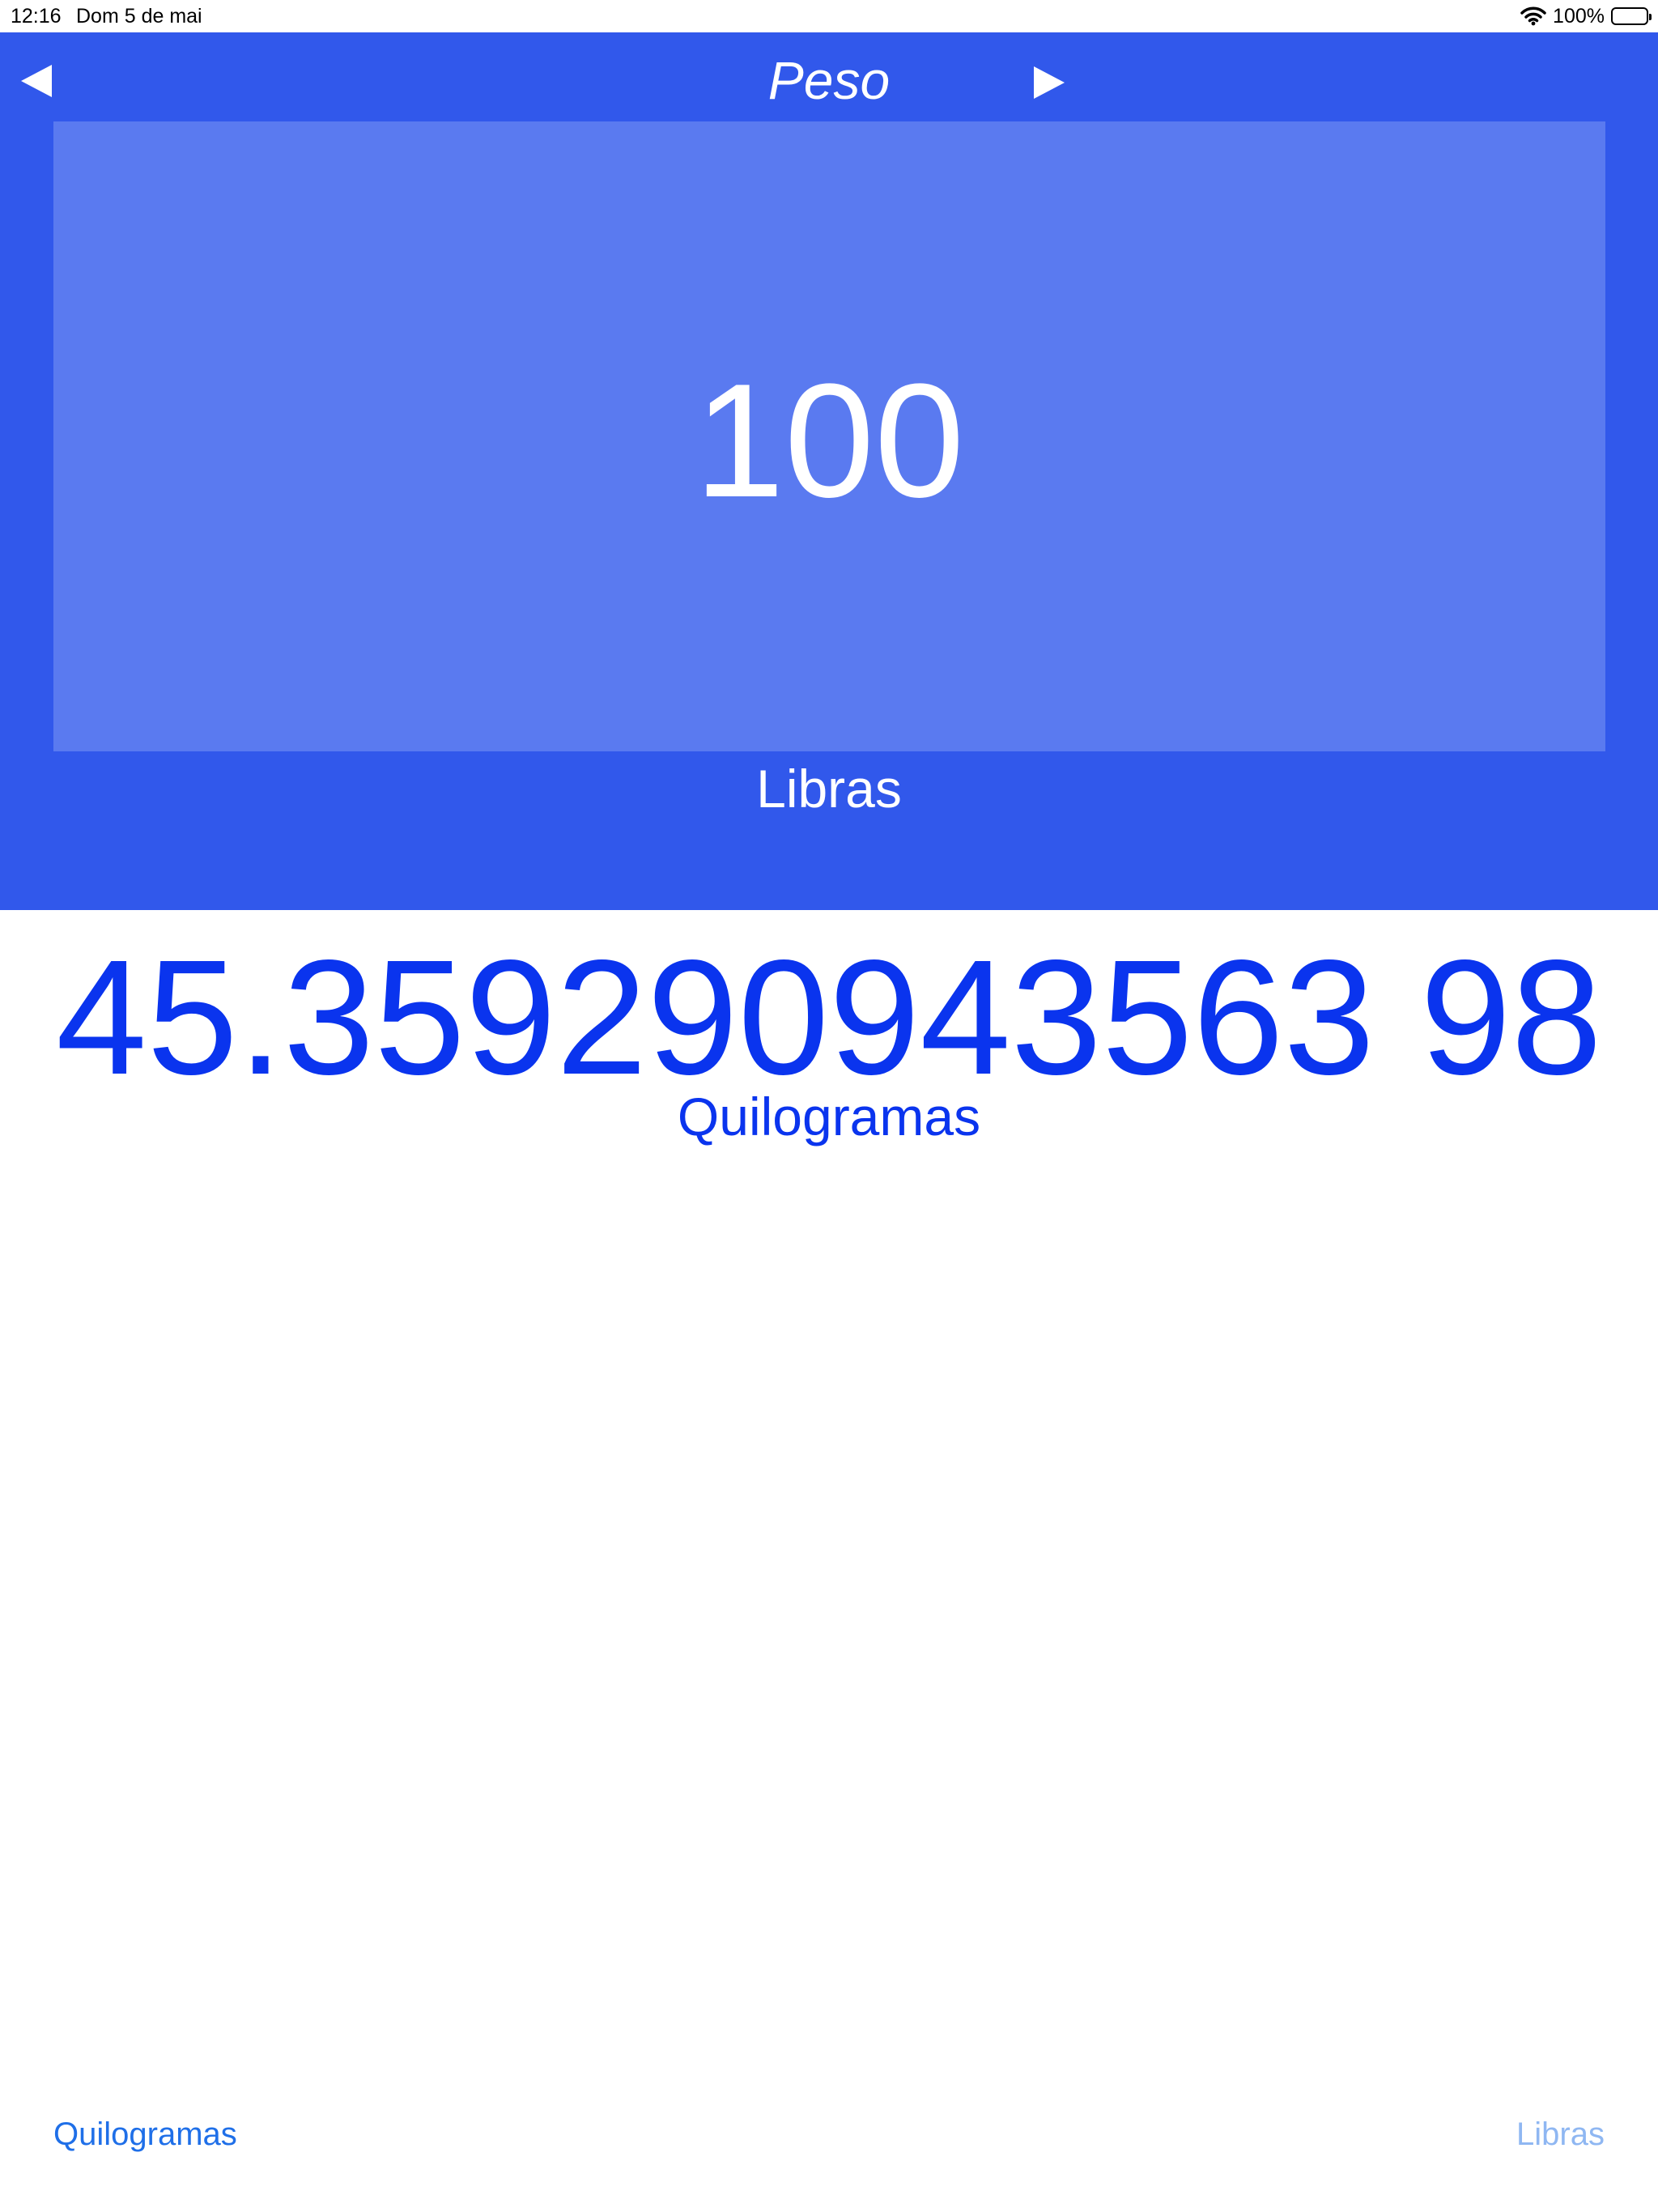 The width and height of the screenshot is (1658, 2212). What do you see at coordinates (1560, 2134) in the screenshot?
I see `unit-option-libras: Libras` at bounding box center [1560, 2134].